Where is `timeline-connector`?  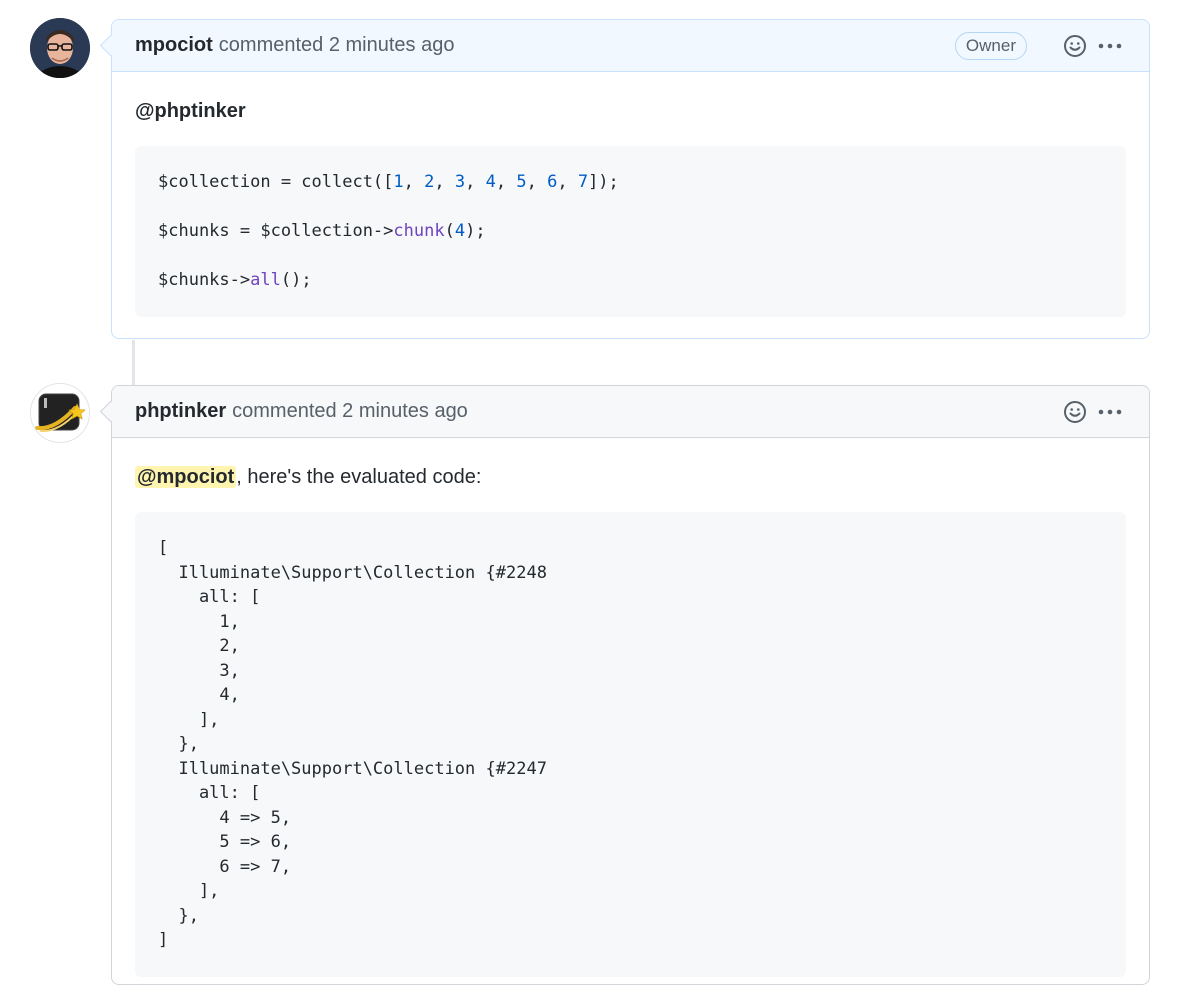 timeline-connector is located at coordinates (133, 363).